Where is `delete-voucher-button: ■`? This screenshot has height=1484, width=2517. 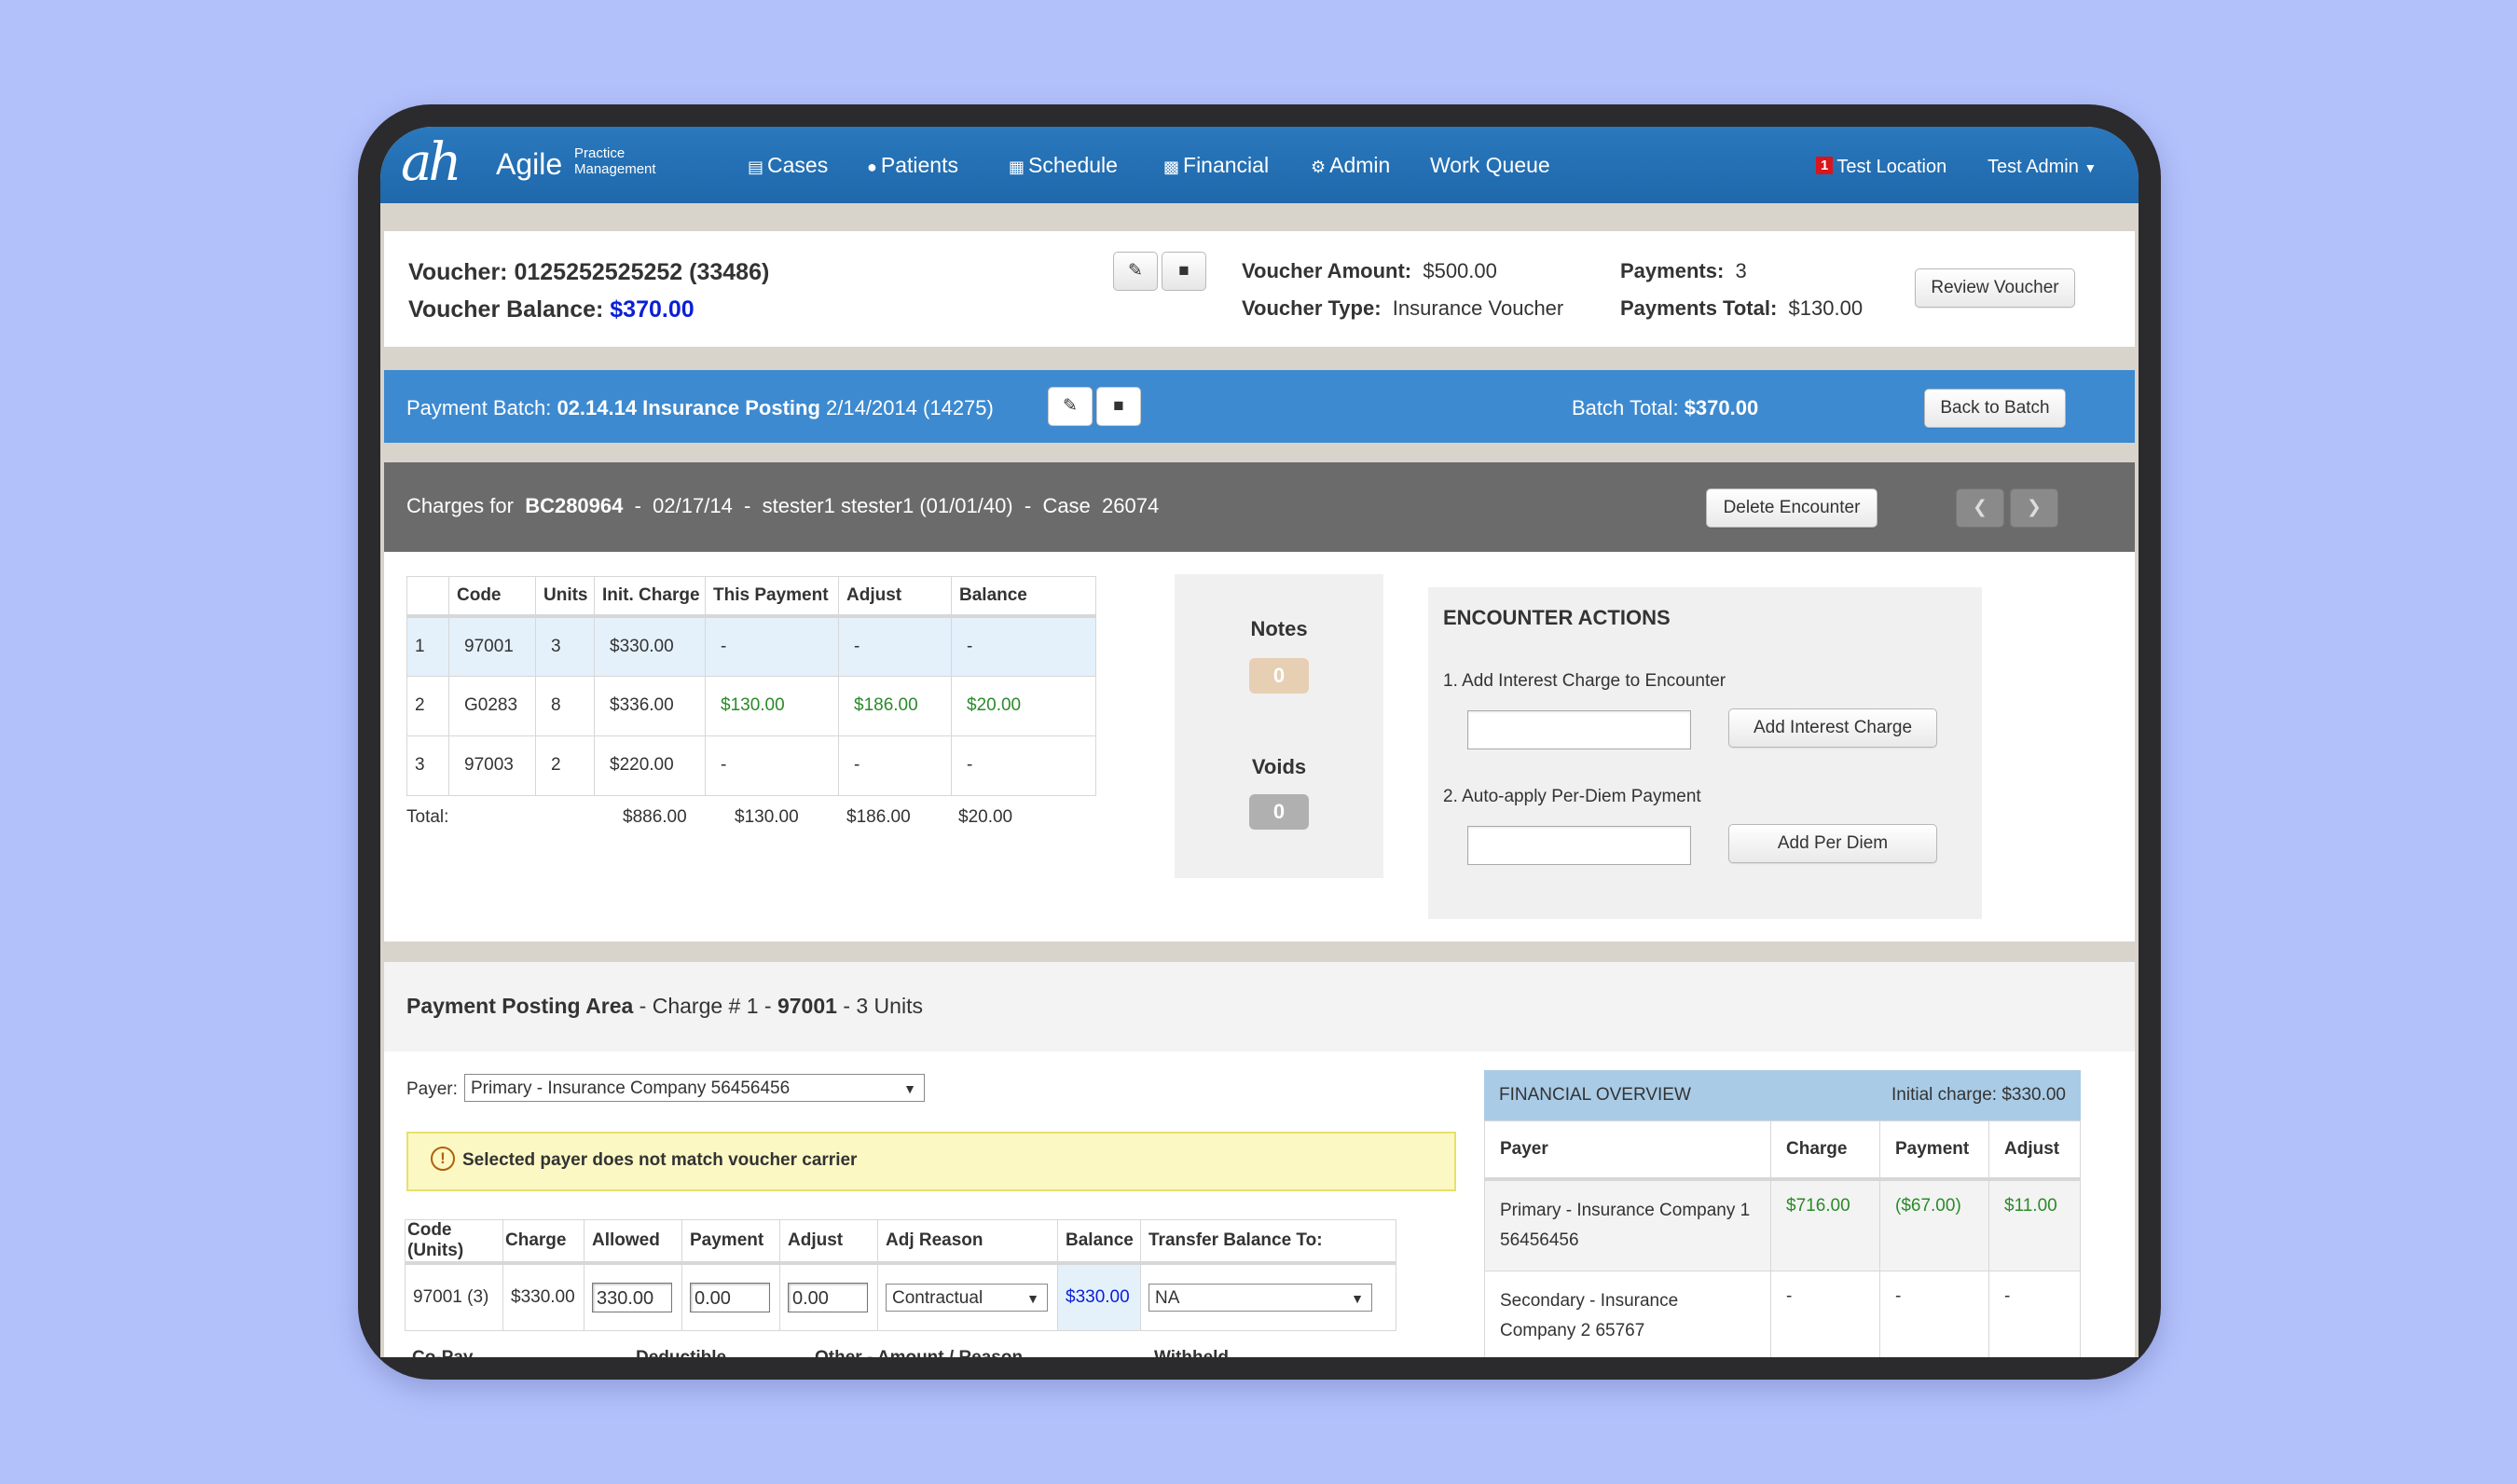
delete-voucher-button: ■ is located at coordinates (1184, 271).